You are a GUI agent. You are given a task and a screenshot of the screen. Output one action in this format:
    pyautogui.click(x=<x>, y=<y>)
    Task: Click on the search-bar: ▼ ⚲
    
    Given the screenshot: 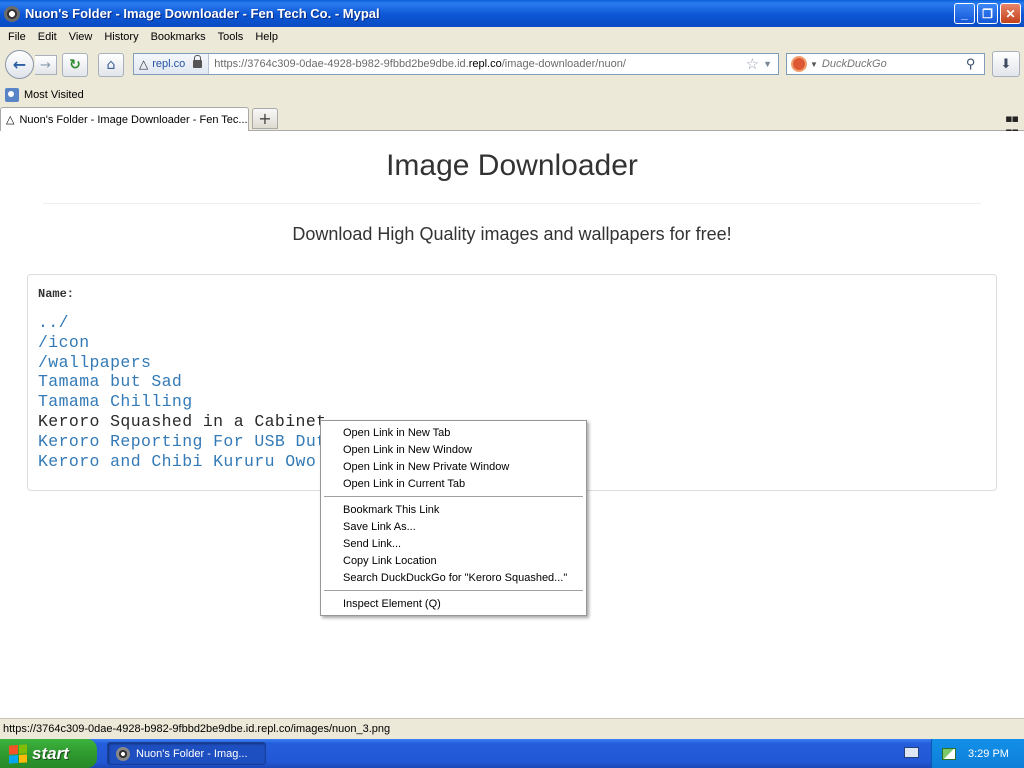 What is the action you would take?
    pyautogui.click(x=885, y=64)
    